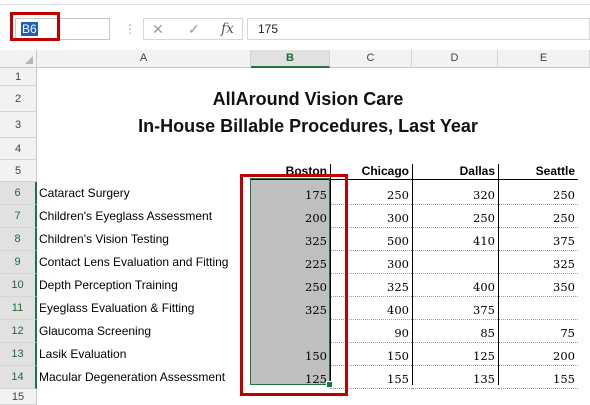  Describe the element at coordinates (455, 239) in the screenshot. I see `value-cell: 410` at that location.